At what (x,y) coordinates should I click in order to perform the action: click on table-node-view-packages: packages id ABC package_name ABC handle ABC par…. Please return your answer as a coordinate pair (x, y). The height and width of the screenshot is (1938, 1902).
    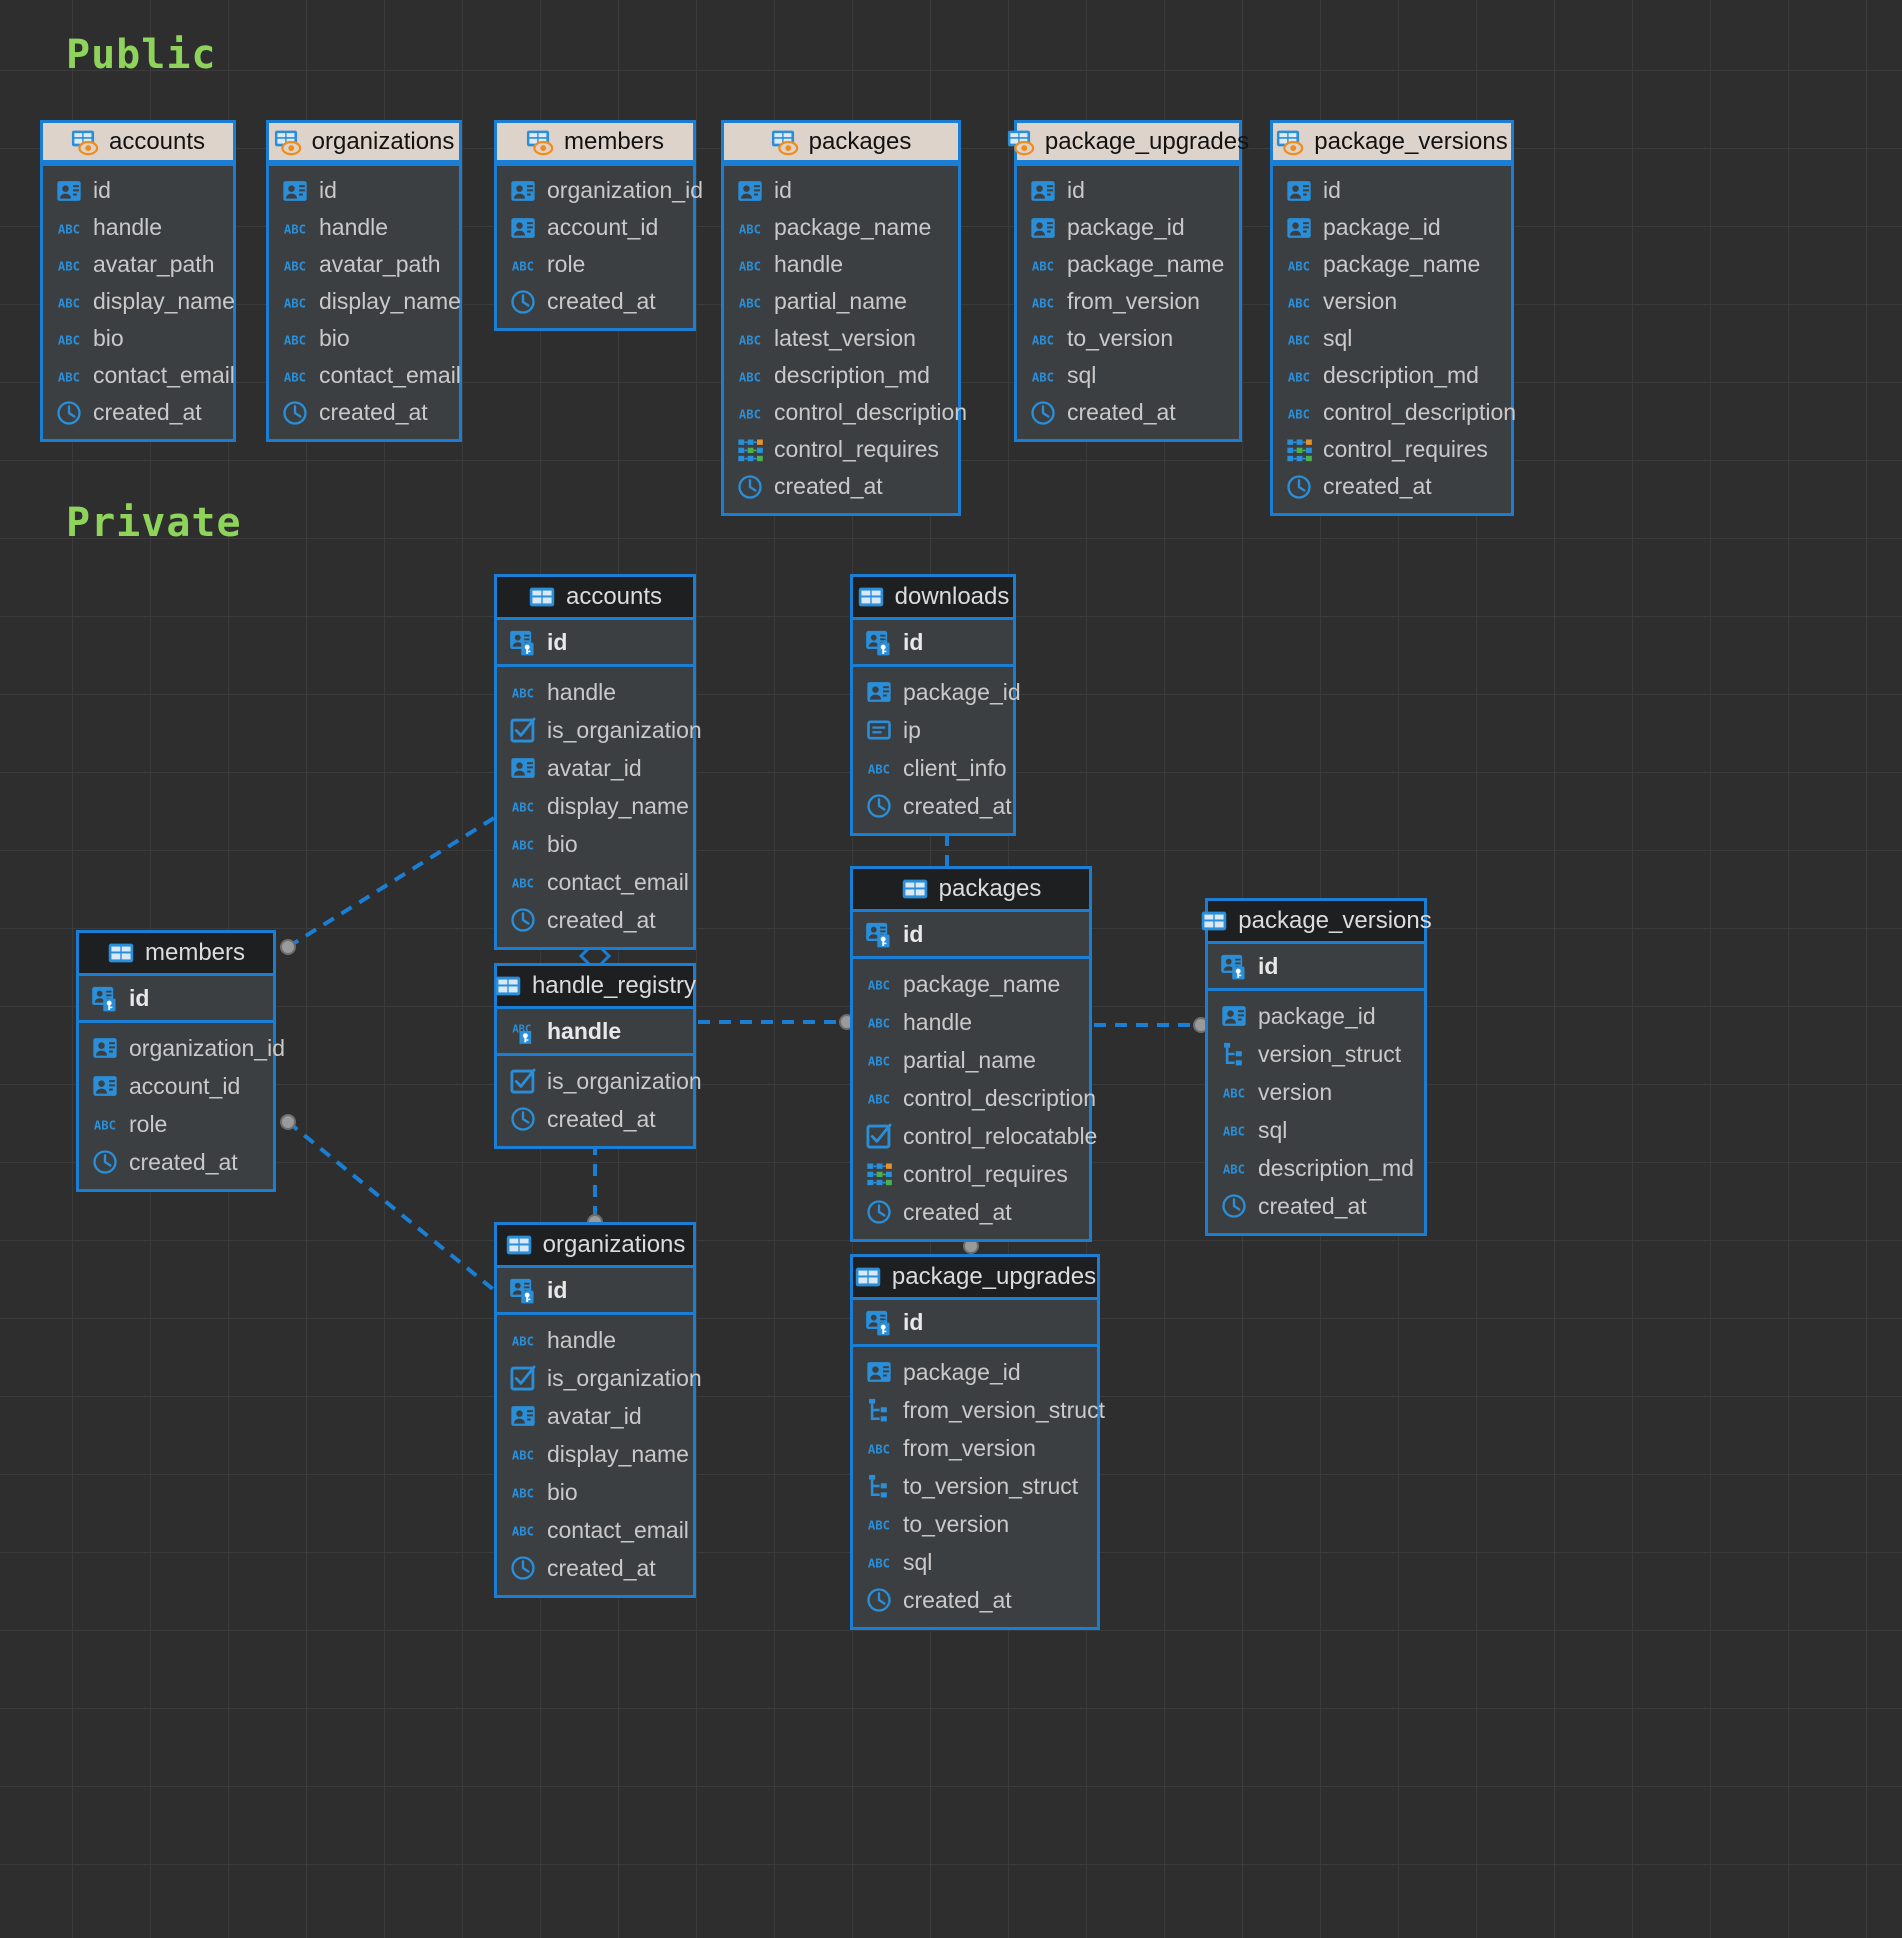
    Looking at the image, I should click on (844, 318).